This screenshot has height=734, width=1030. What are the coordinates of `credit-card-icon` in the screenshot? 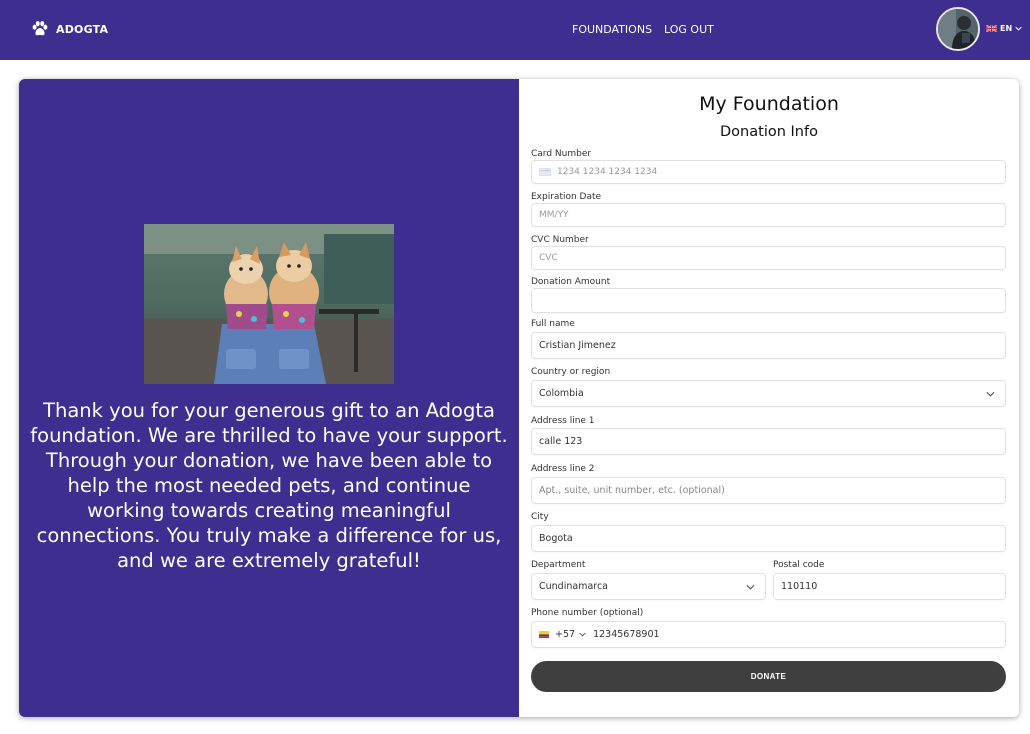 It's located at (545, 172).